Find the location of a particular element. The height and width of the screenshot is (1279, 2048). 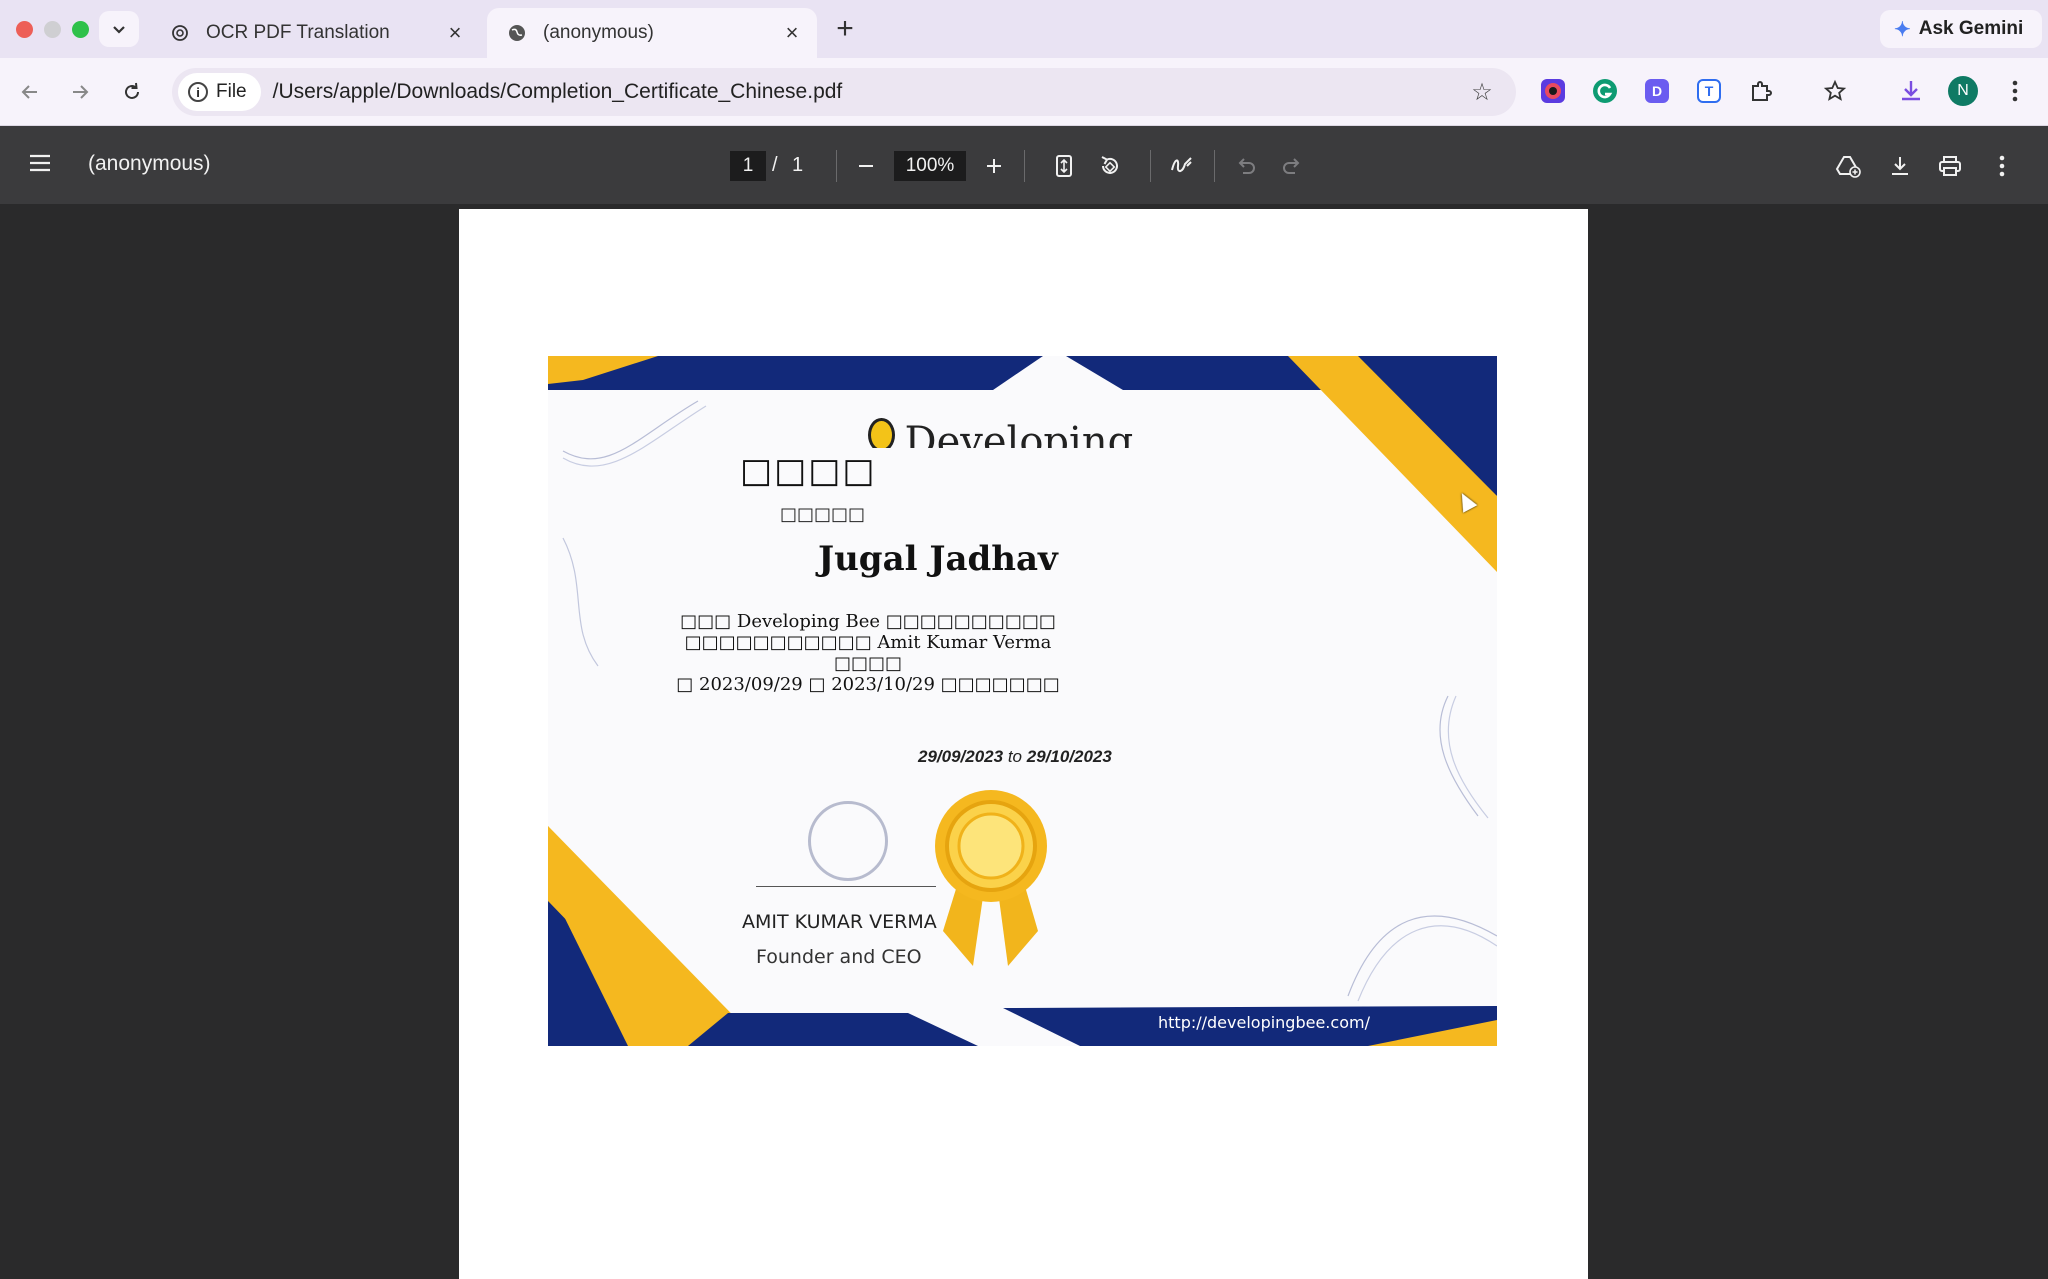

undo-button is located at coordinates (1246, 166).